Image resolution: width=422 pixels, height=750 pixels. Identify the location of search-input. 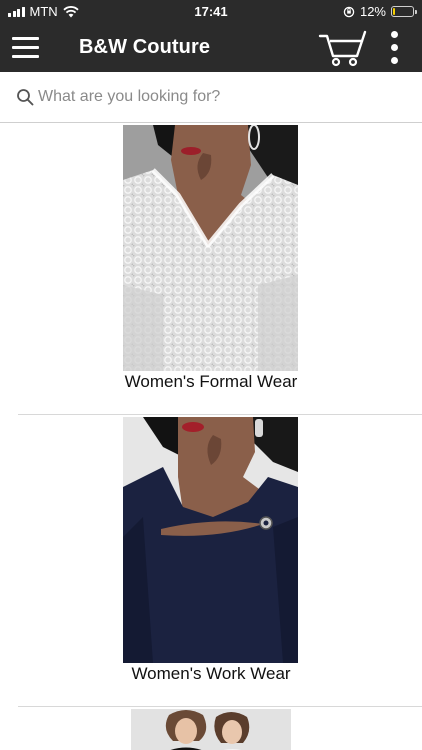
(223, 97).